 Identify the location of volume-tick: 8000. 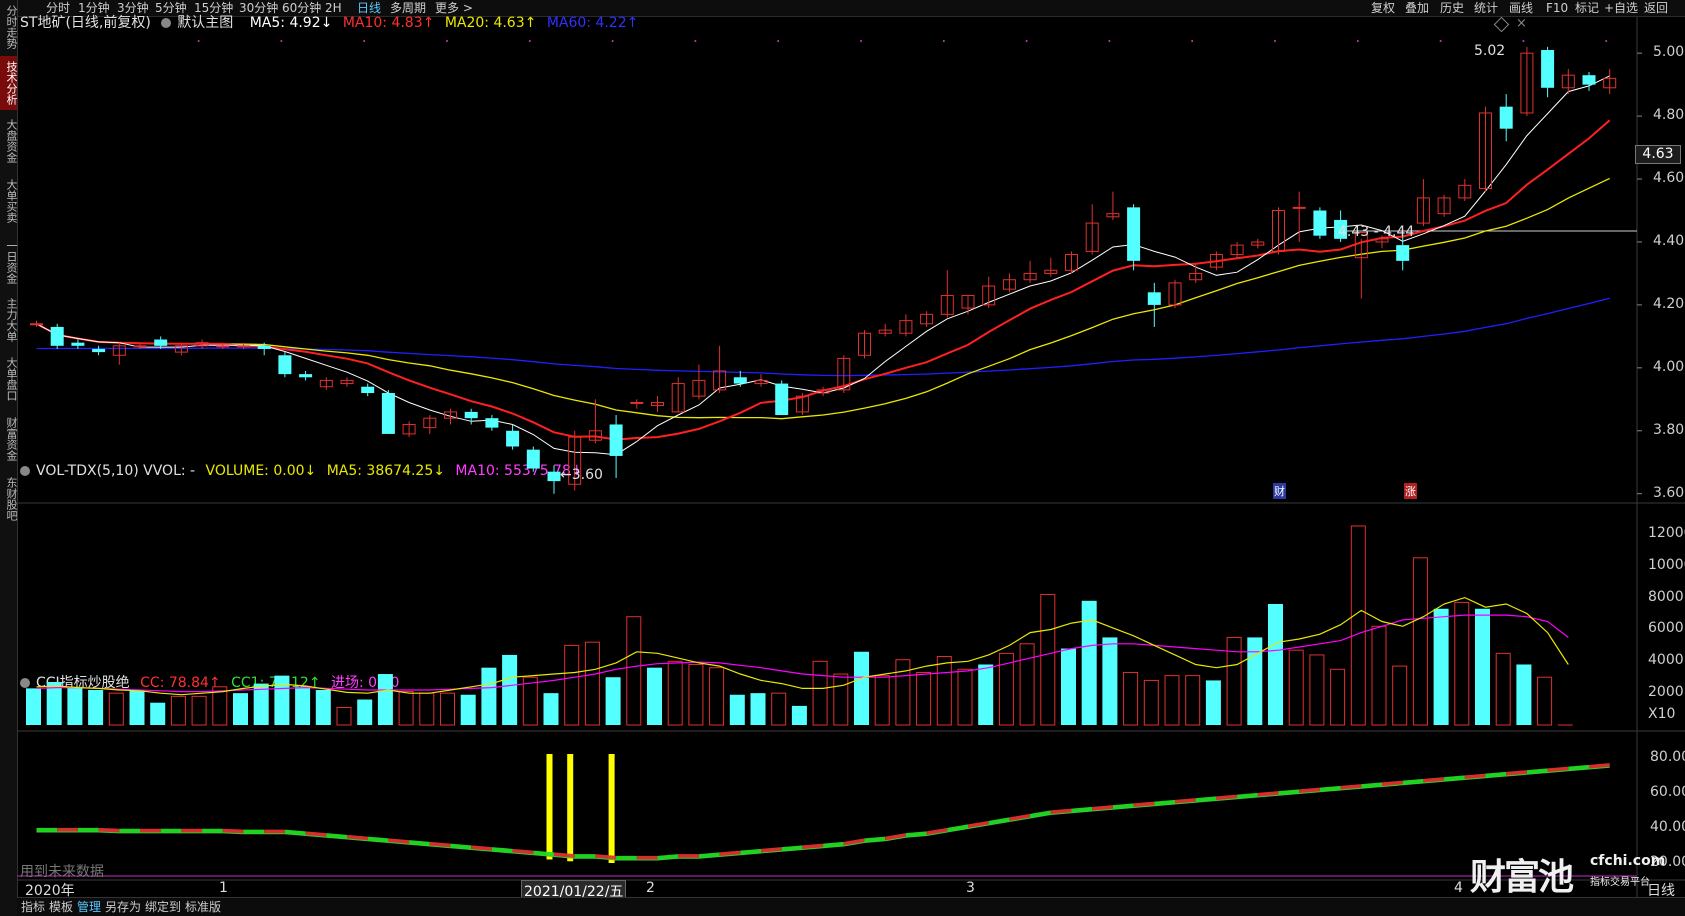
(1666, 596).